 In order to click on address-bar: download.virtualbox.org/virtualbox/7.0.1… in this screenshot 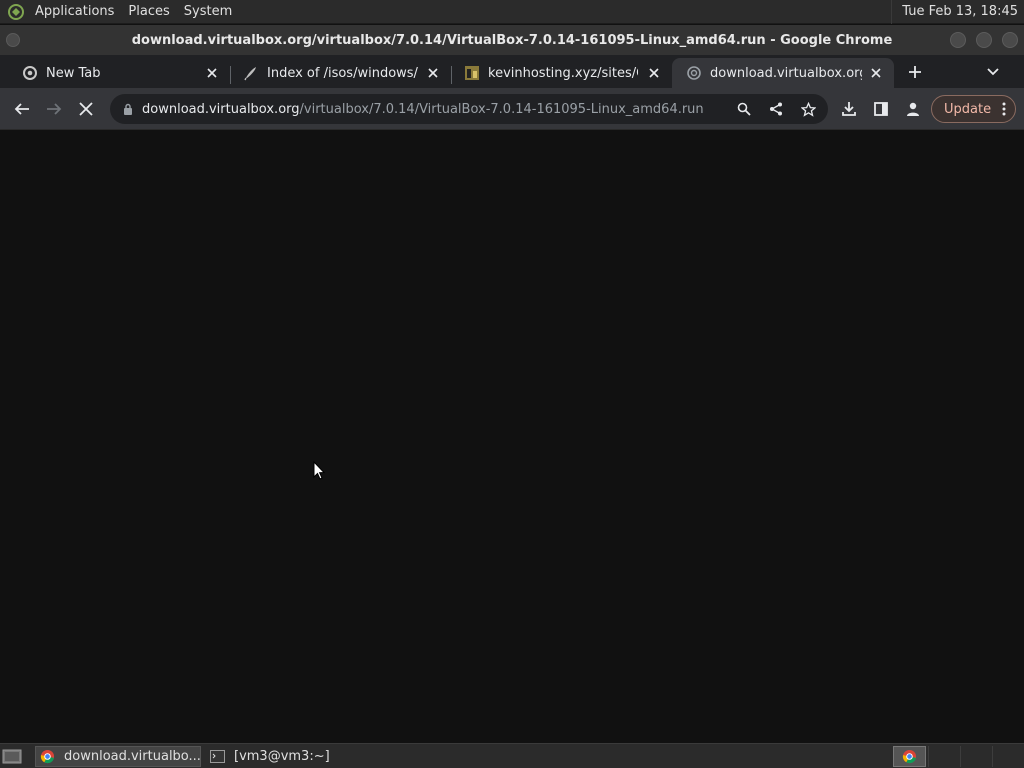, I will do `click(469, 109)`.